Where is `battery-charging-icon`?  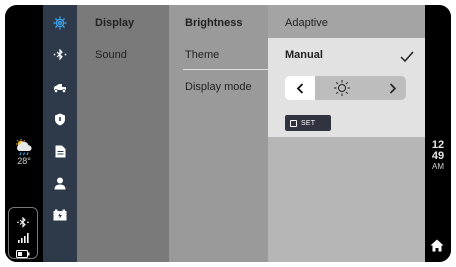 battery-charging-icon is located at coordinates (60, 215).